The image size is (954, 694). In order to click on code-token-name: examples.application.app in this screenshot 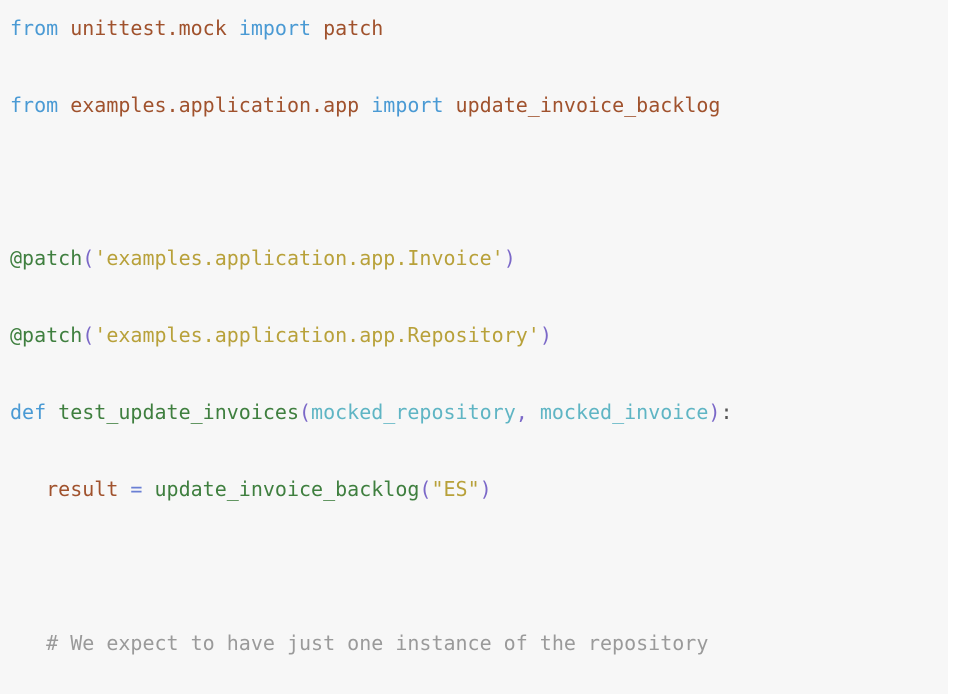, I will do `click(215, 104)`.